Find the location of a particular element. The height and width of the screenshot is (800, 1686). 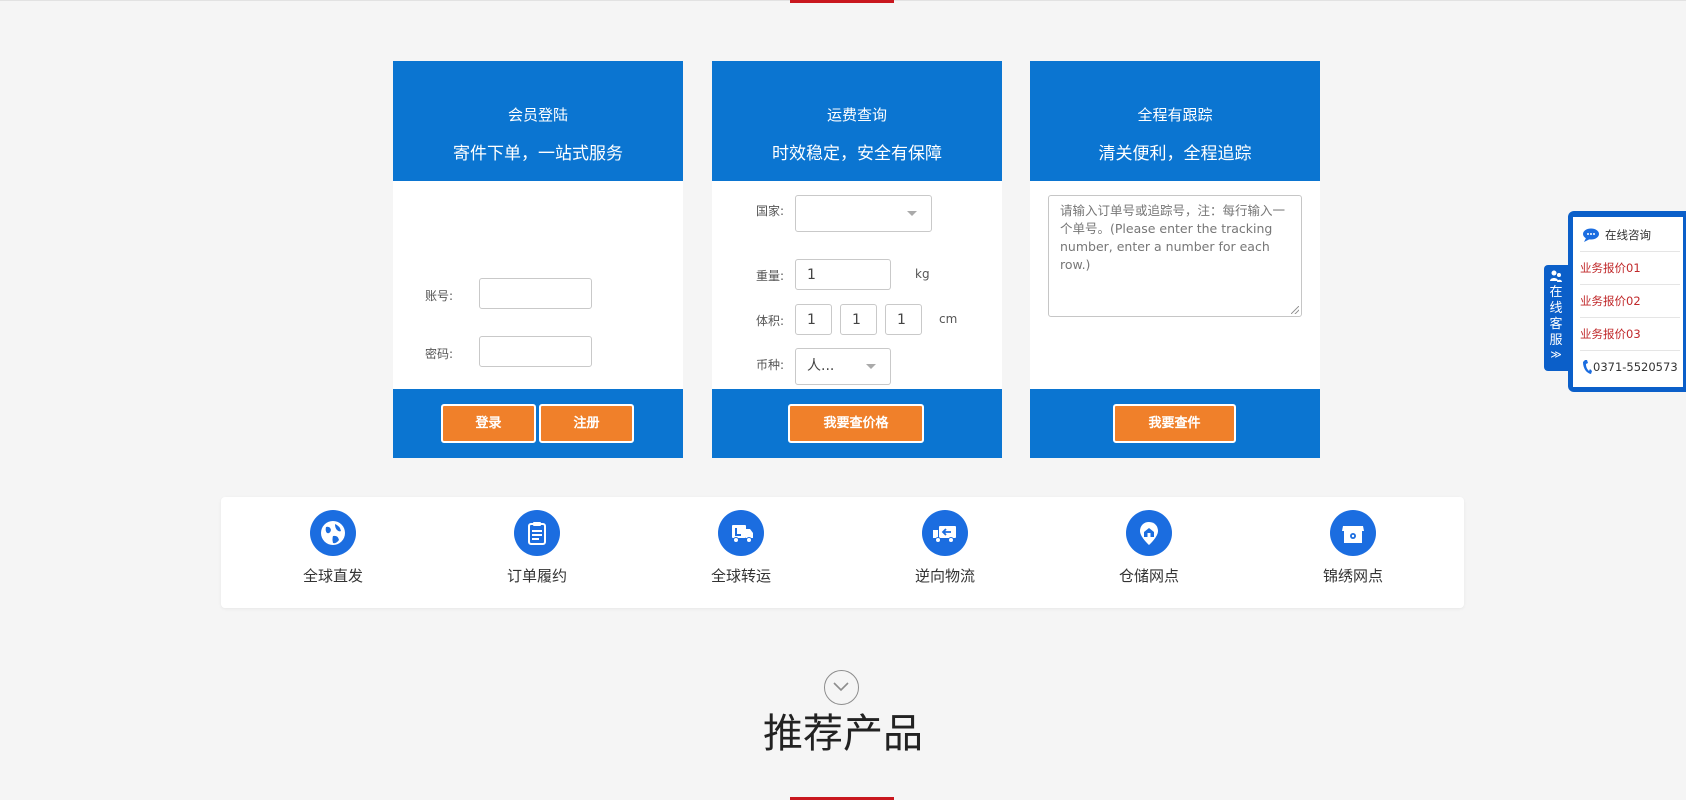

login-card-subtitle: 寄件下单，一站式服务 is located at coordinates (538, 154).